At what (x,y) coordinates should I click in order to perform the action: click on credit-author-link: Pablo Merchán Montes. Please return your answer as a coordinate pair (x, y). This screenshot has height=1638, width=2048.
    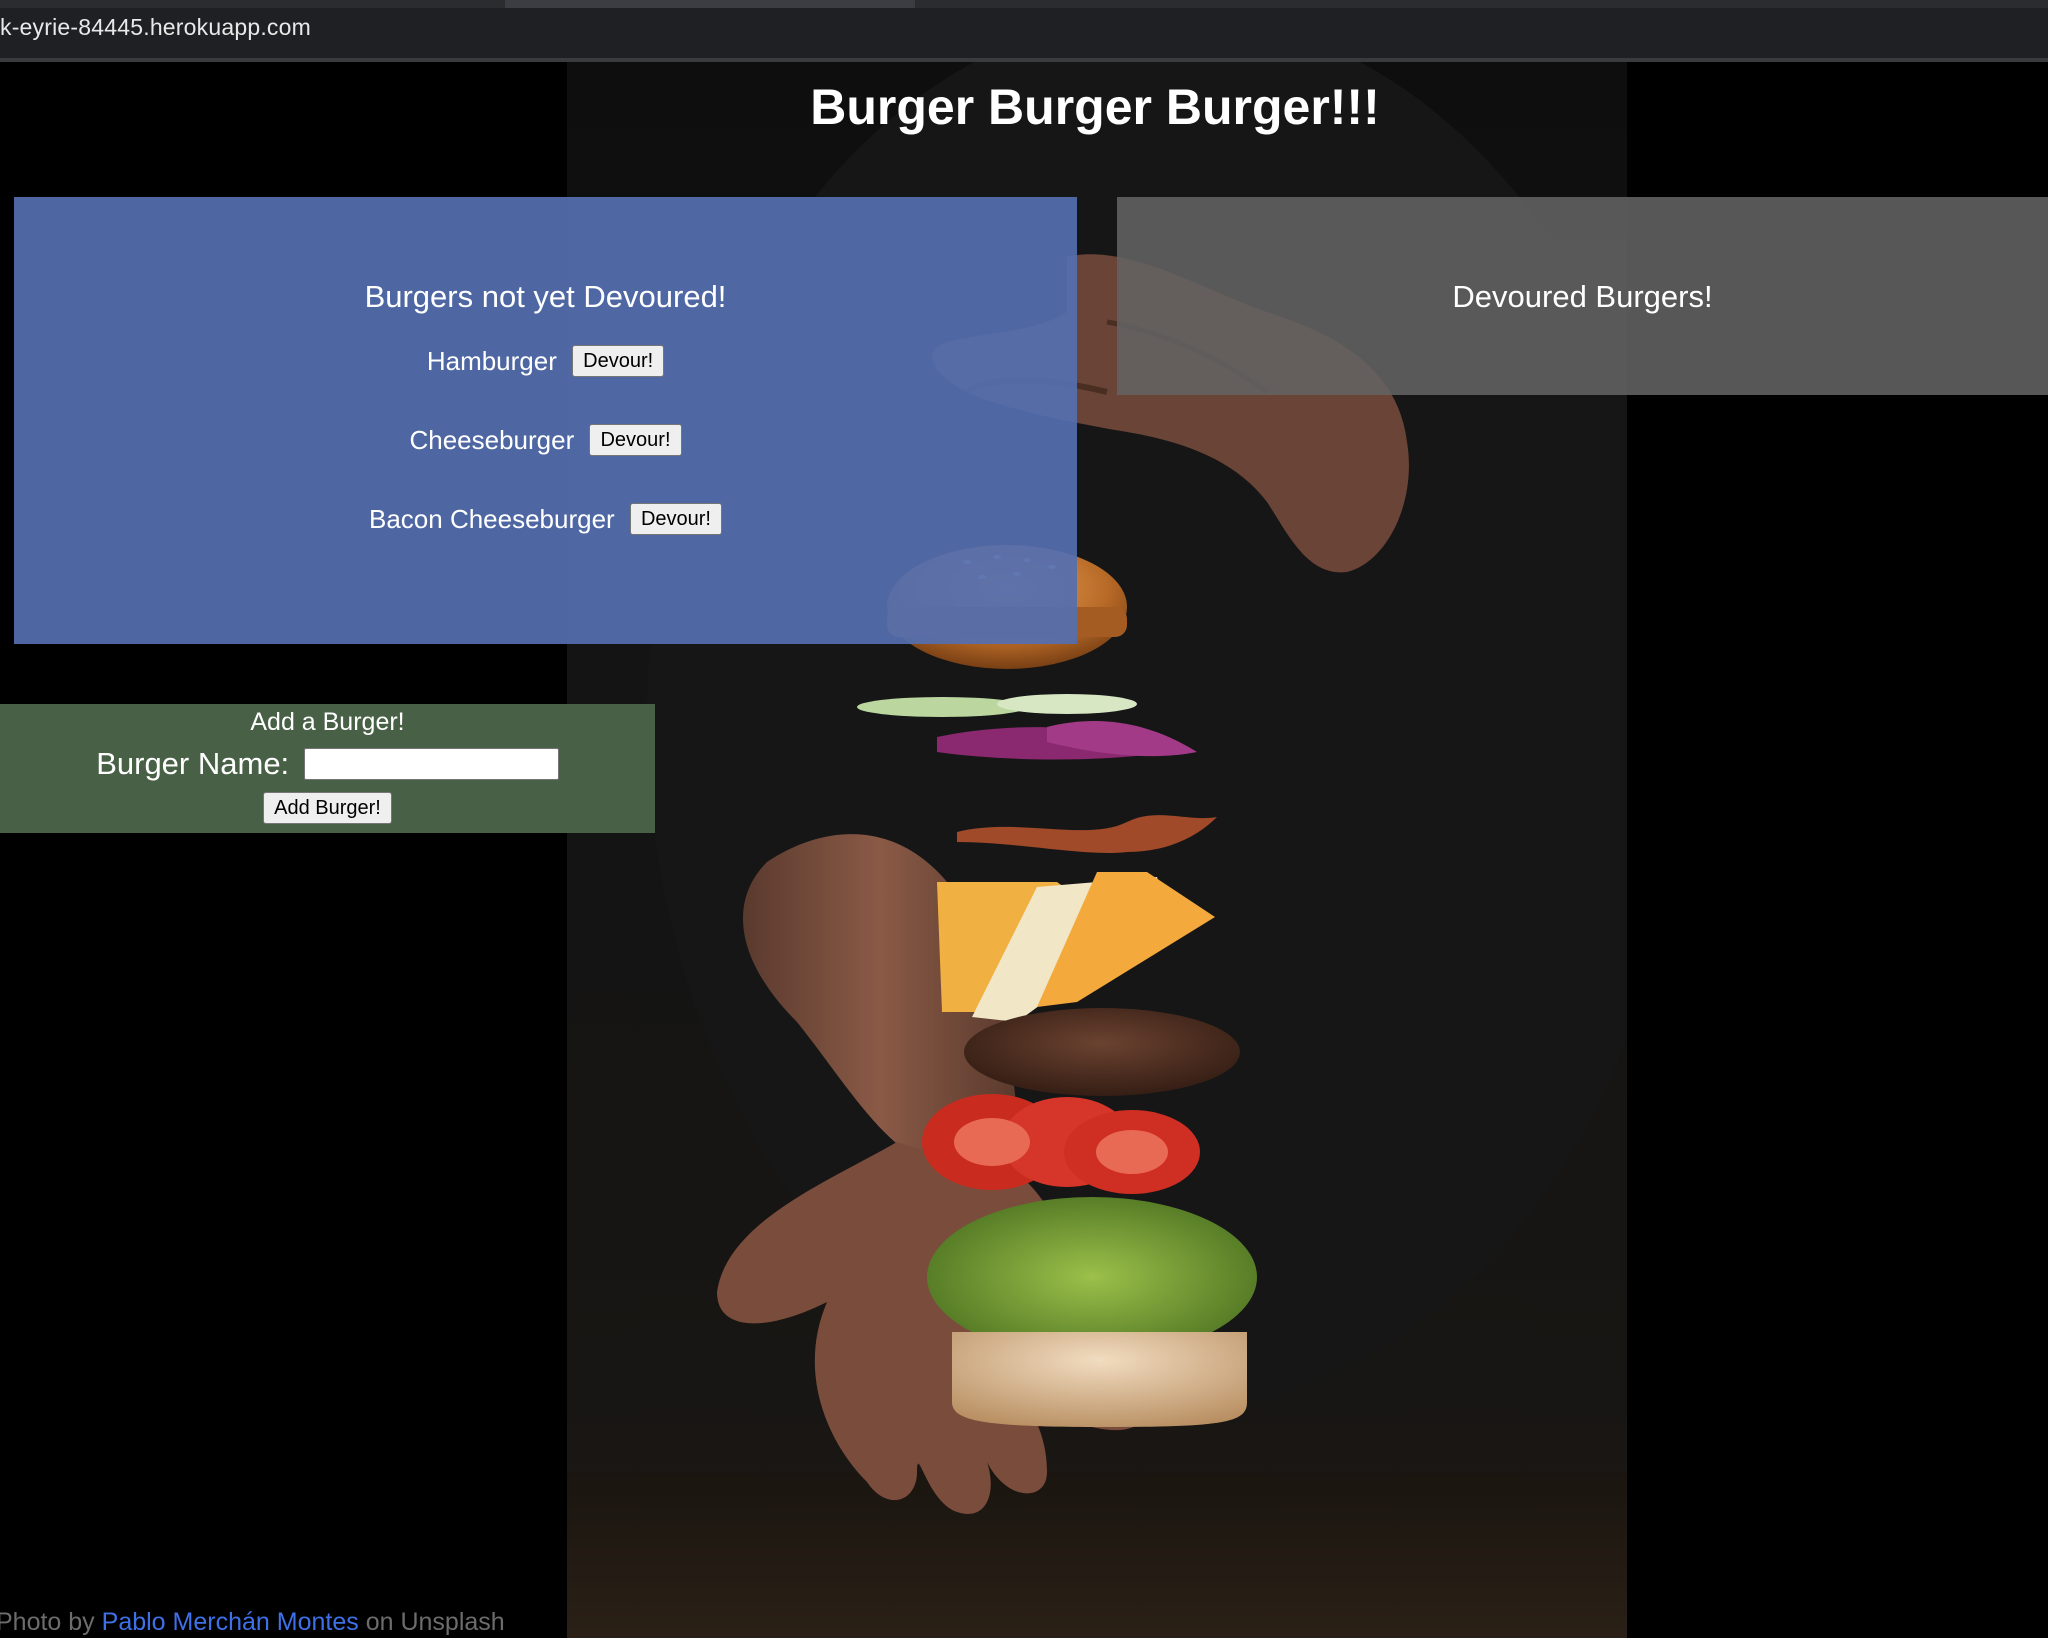
    Looking at the image, I should click on (230, 1622).